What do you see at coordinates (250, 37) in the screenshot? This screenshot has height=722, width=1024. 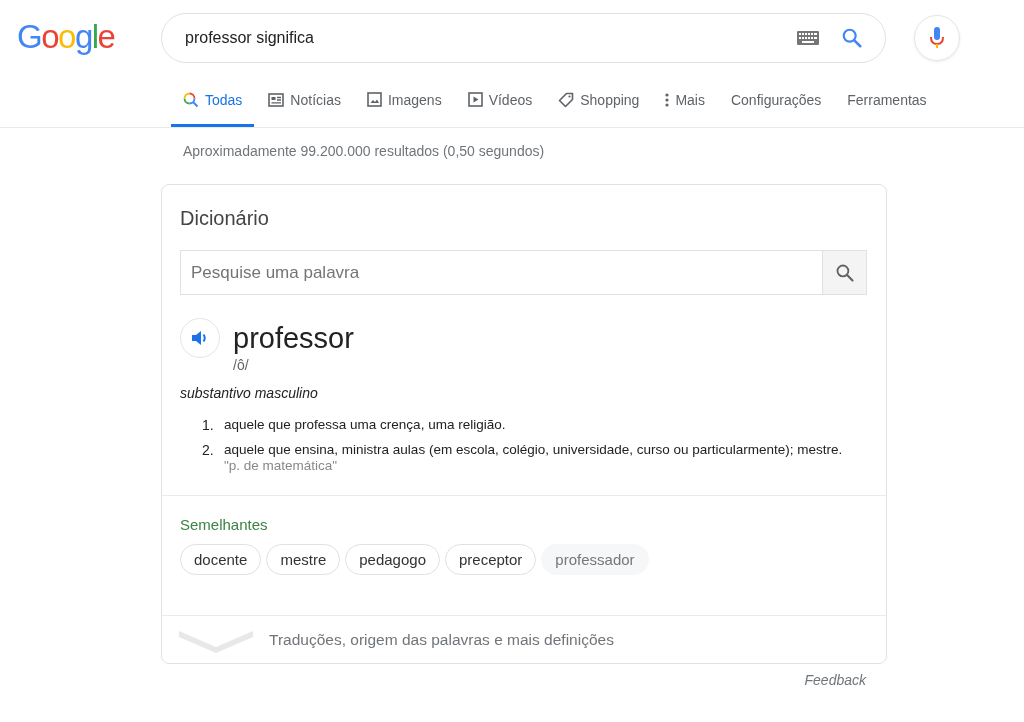 I see `search-query: professor significa` at bounding box center [250, 37].